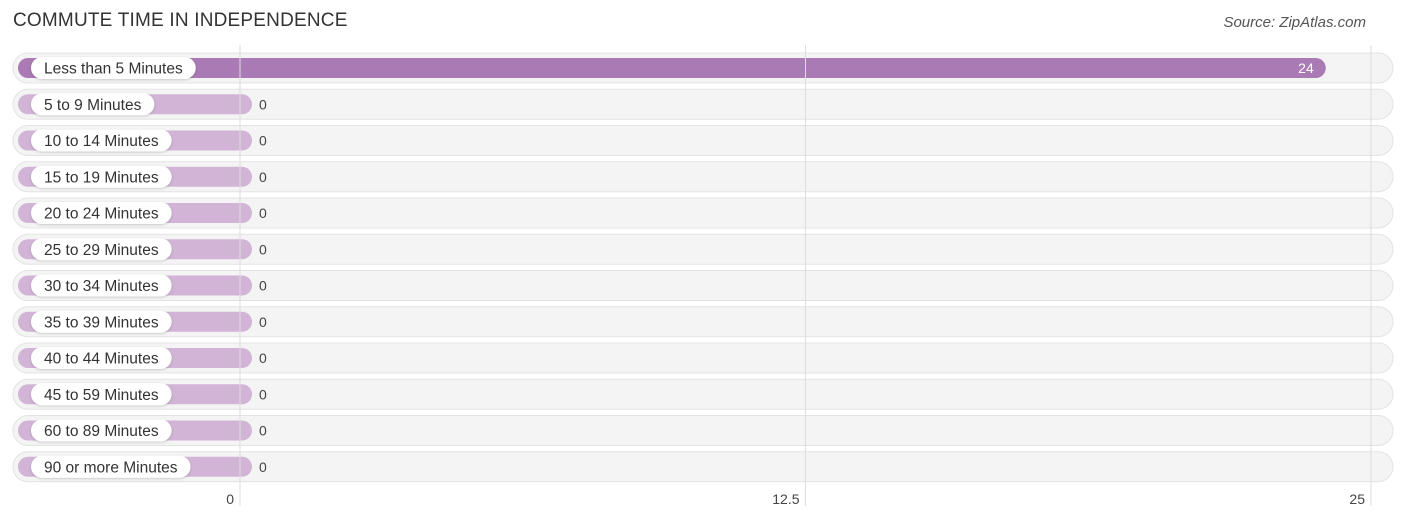 This screenshot has height=523, width=1406. I want to click on bar-row: 10 to 14 Minutes 0, so click(703, 140).